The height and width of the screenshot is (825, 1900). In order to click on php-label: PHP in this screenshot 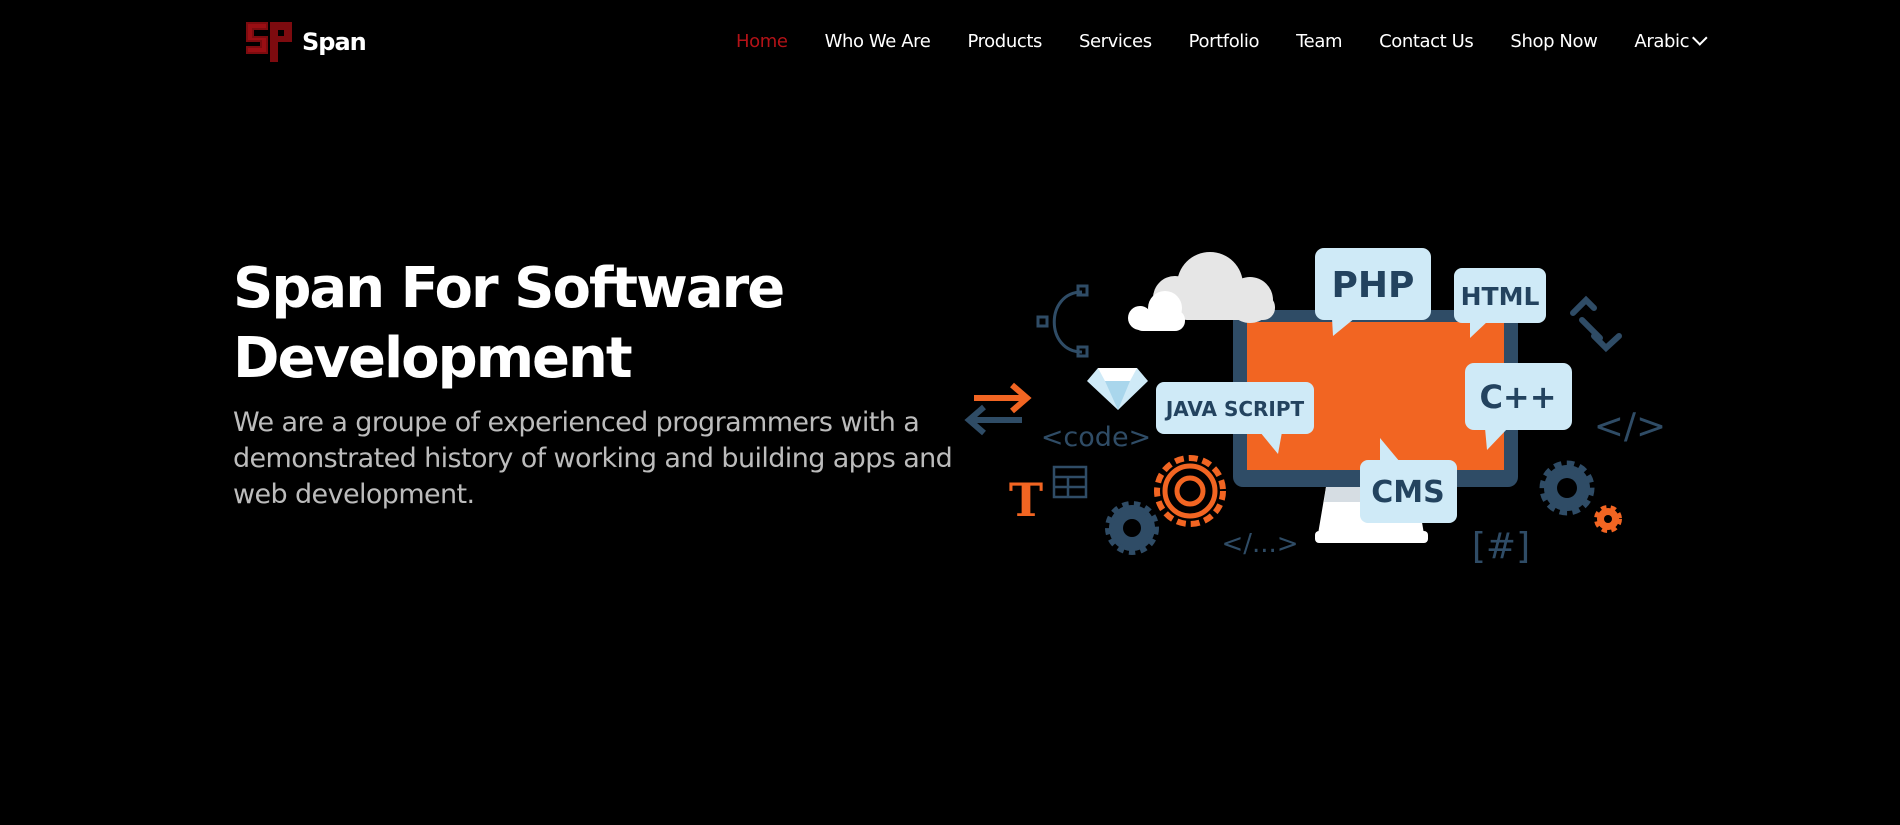, I will do `click(1373, 285)`.